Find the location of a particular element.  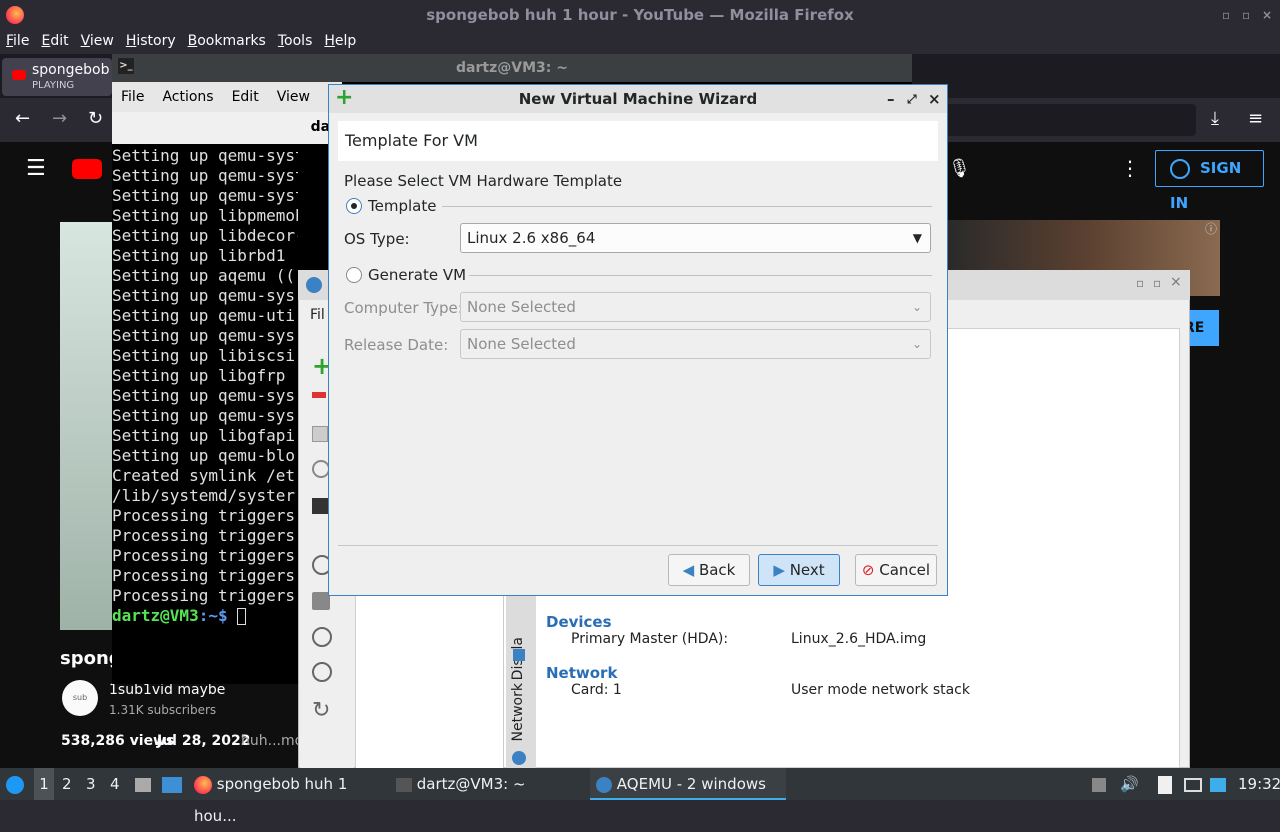

aqemu-app-icon is located at coordinates (314, 285).